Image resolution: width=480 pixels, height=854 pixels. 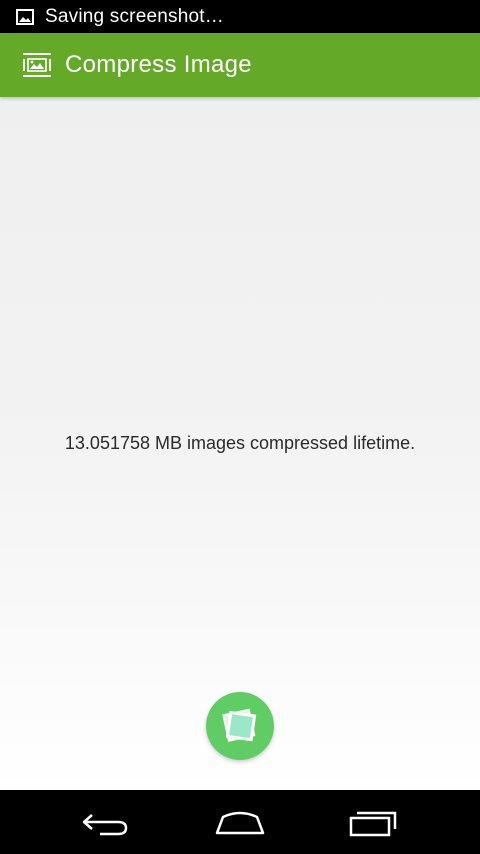 I want to click on compress-image-icon, so click(x=37, y=65).